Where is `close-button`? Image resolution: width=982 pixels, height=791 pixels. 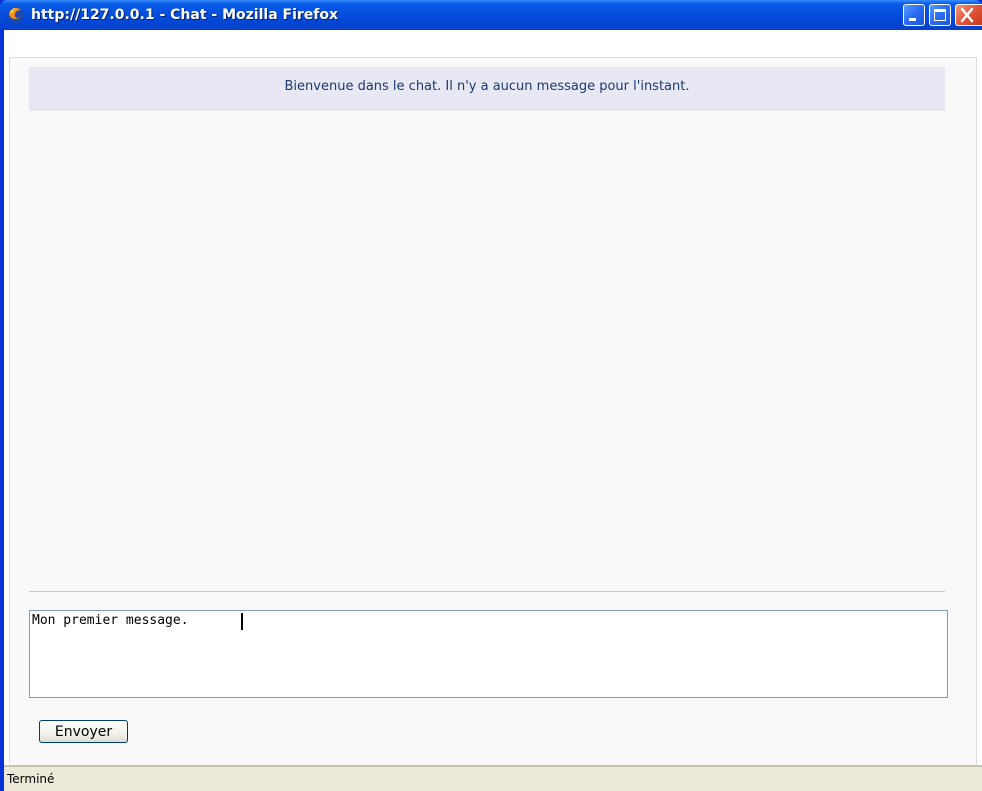
close-button is located at coordinates (968, 15).